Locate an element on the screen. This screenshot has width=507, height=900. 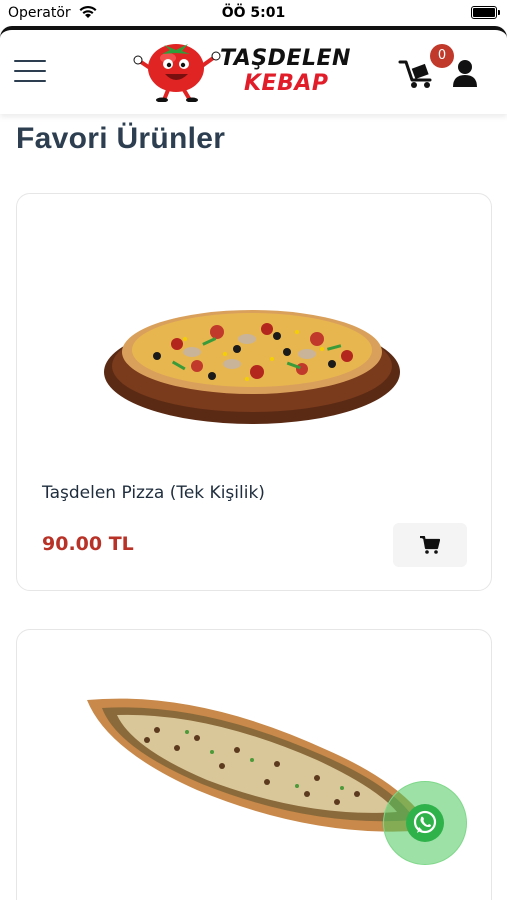
status-bar: Operatör ÖÖ 5:01 is located at coordinates (253, 13).